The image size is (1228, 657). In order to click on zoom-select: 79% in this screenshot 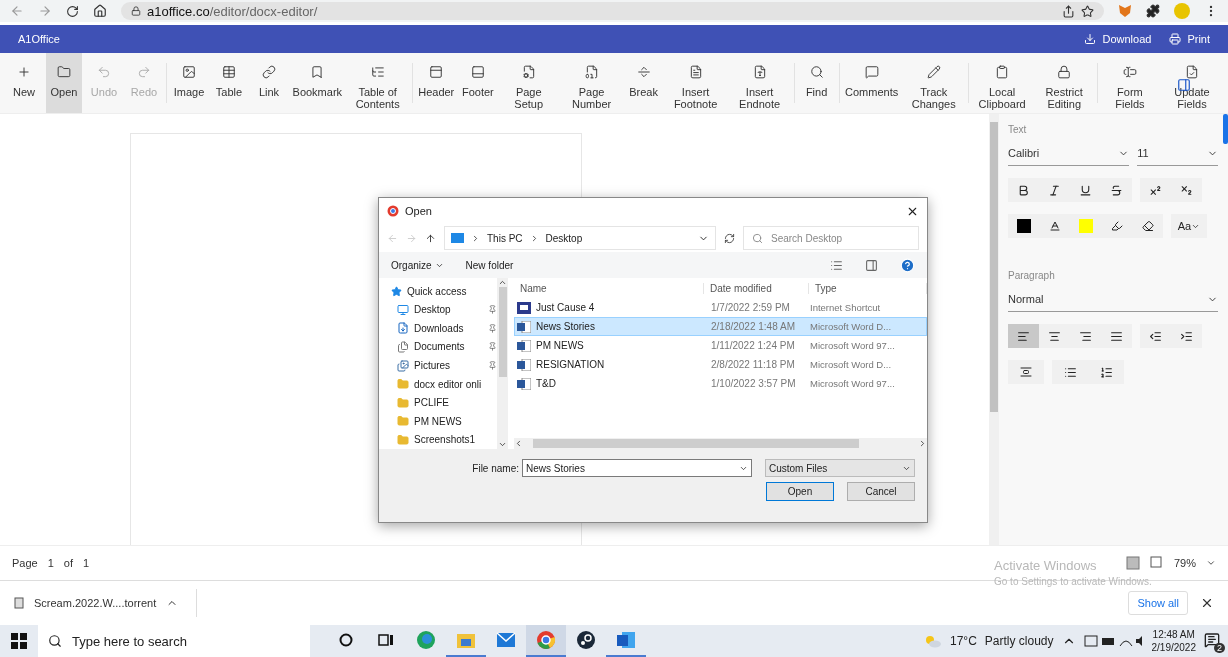, I will do `click(1184, 563)`.